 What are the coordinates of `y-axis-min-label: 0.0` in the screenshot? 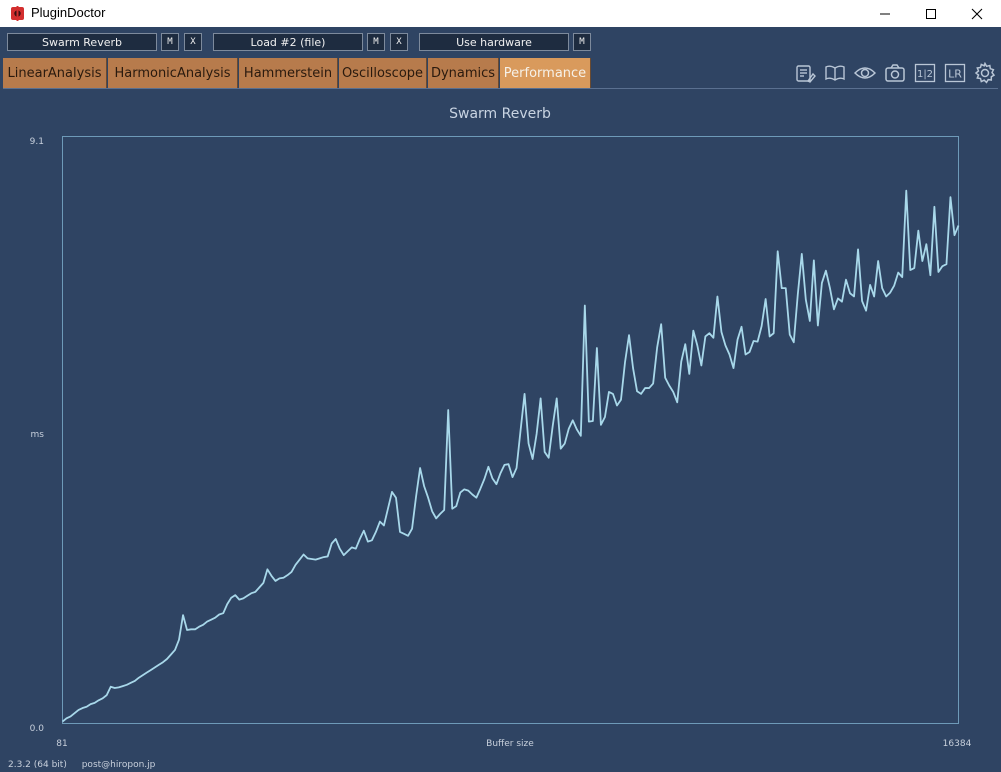 It's located at (37, 729).